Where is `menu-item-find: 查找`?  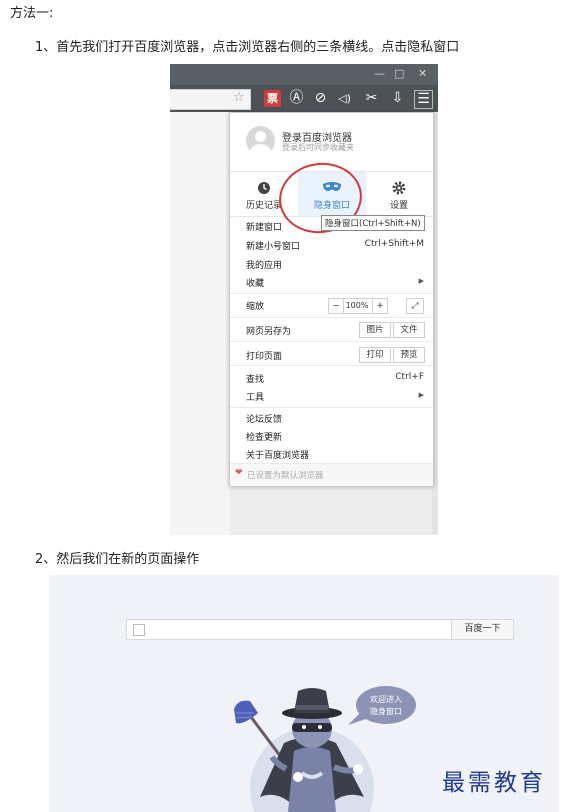
menu-item-find: 查找 is located at coordinates (255, 378).